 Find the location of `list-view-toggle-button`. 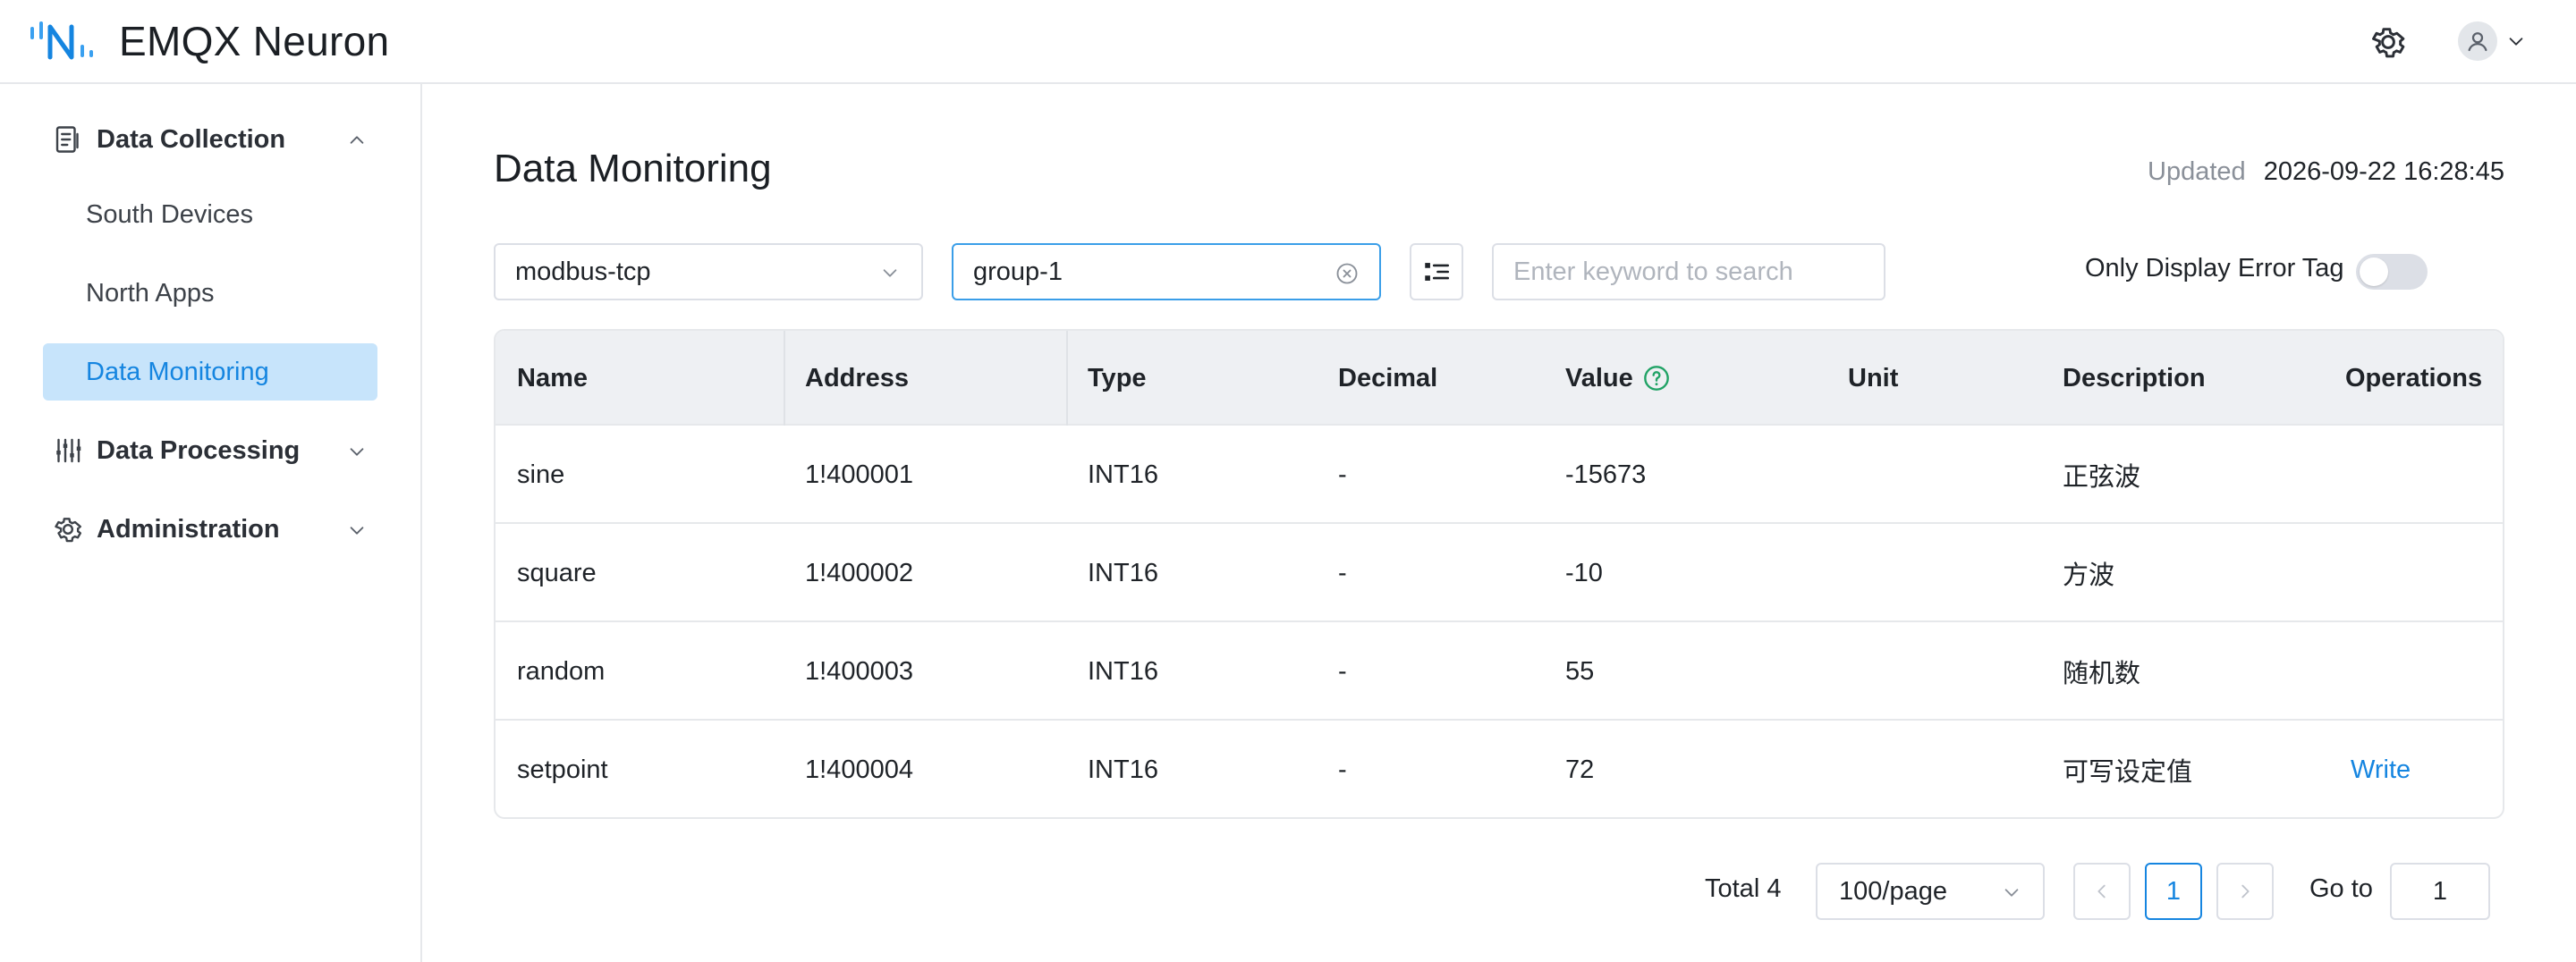

list-view-toggle-button is located at coordinates (1436, 271).